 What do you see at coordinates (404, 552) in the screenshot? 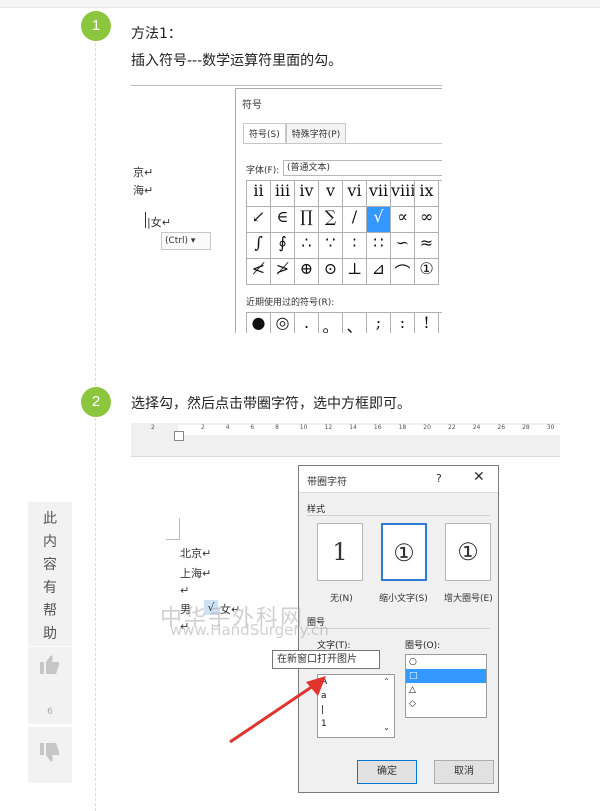
I see `style-shrink-text-button: ①` at bounding box center [404, 552].